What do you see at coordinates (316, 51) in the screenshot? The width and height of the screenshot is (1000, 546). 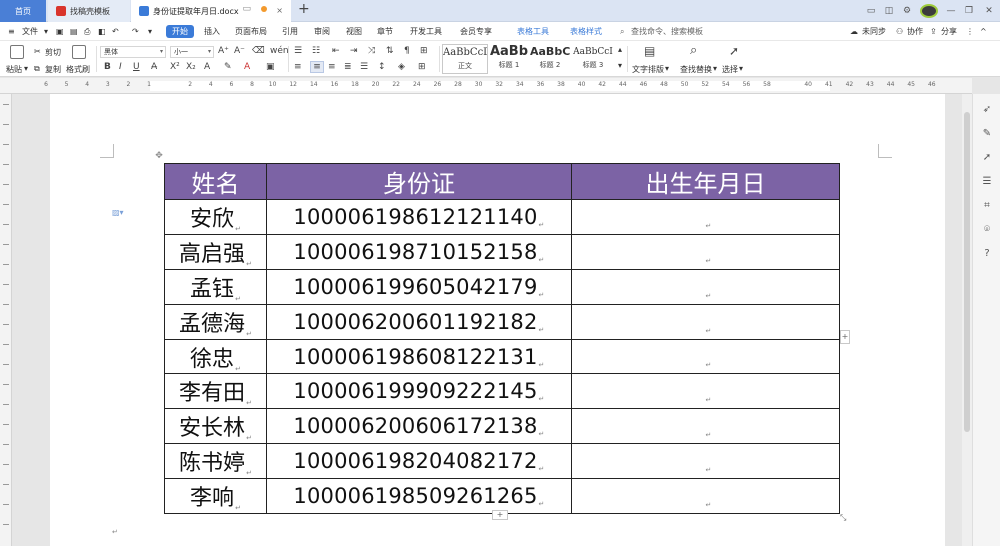 I see `numbering-icon: ☷` at bounding box center [316, 51].